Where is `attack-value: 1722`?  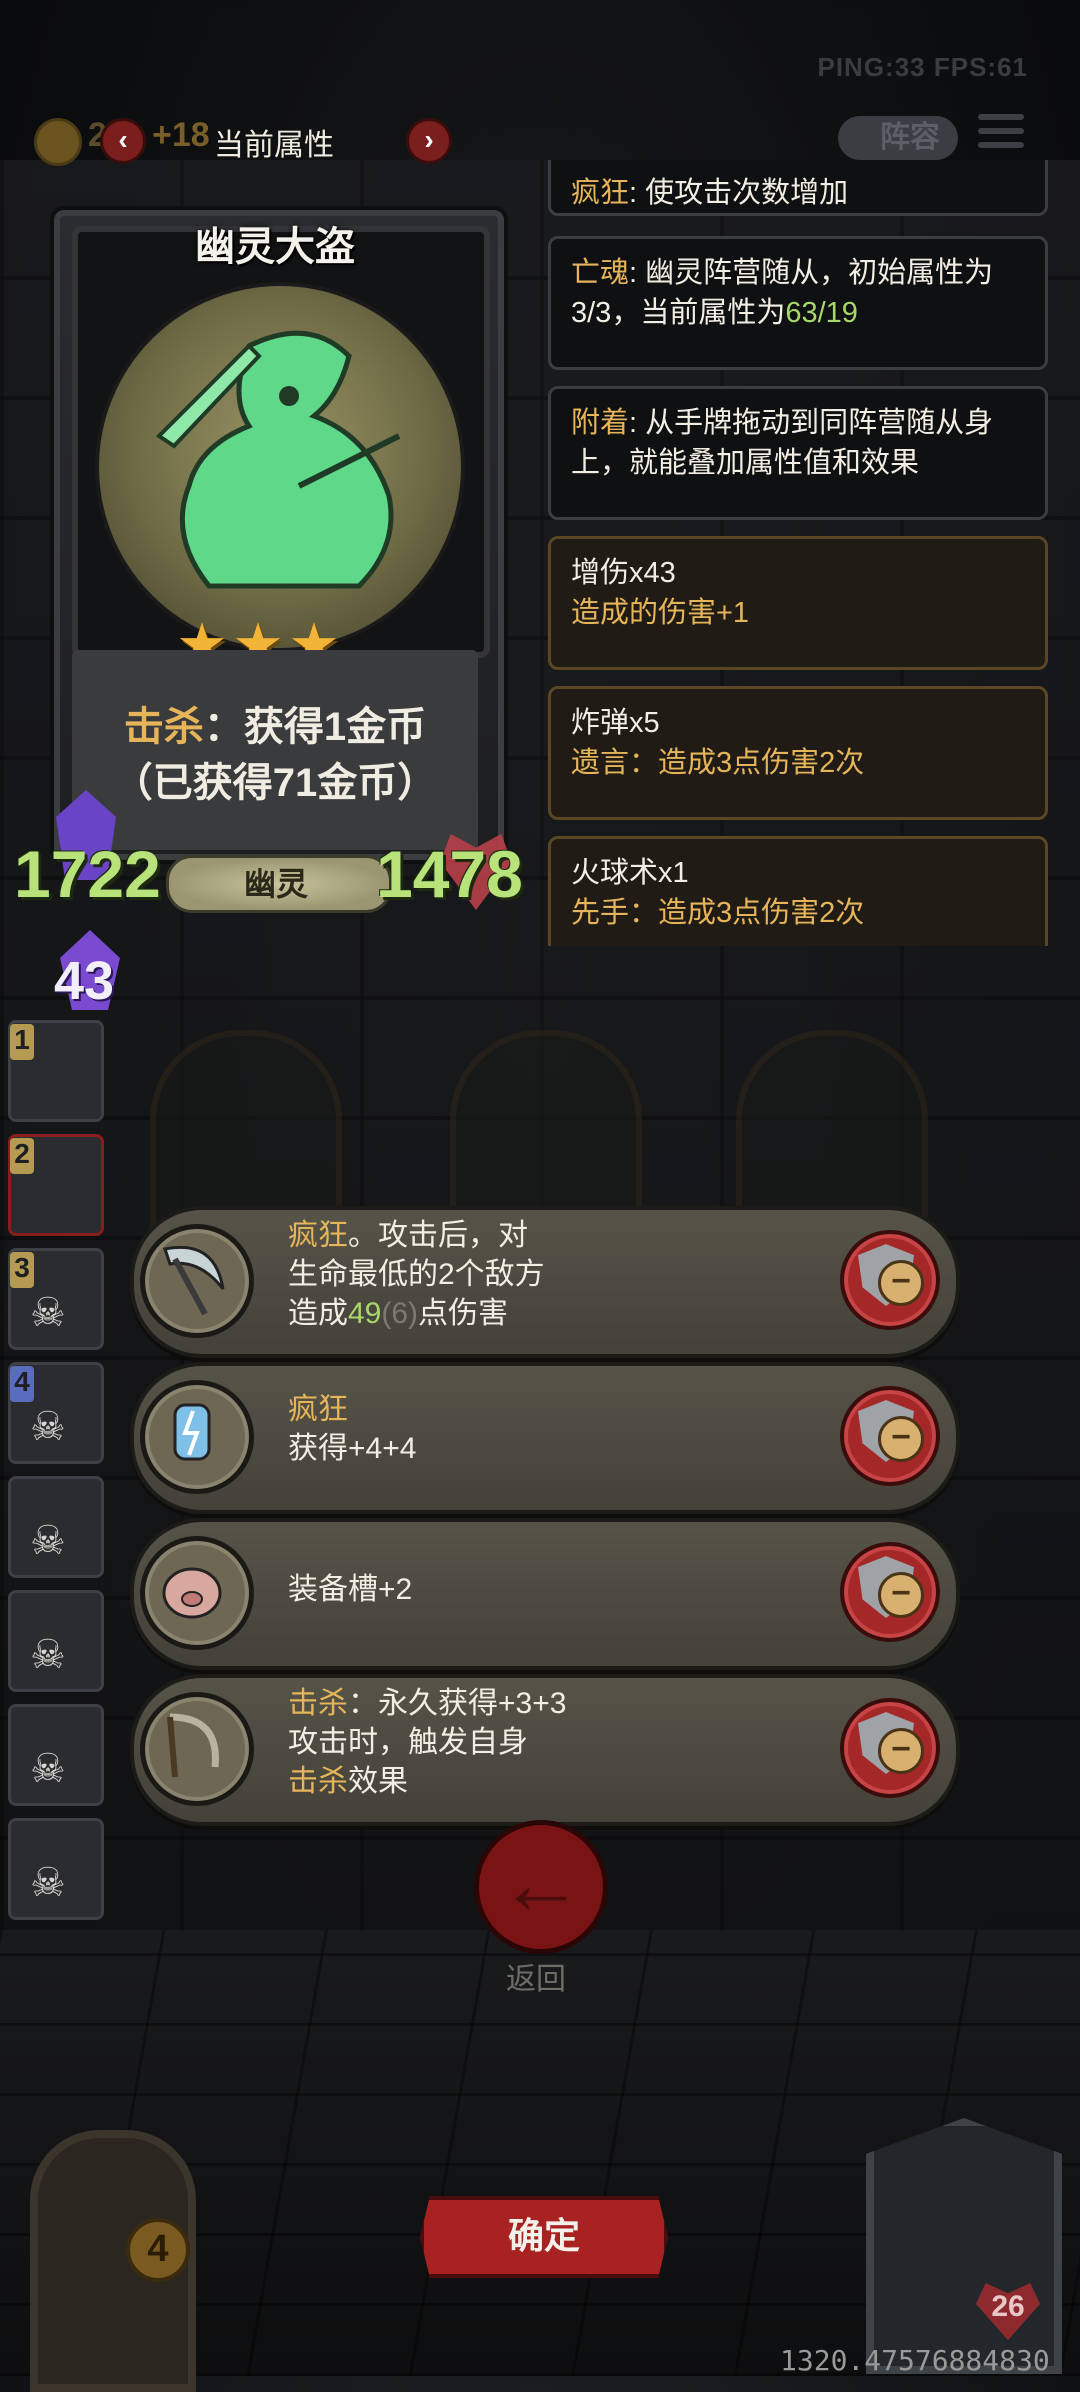 attack-value: 1722 is located at coordinates (87, 874).